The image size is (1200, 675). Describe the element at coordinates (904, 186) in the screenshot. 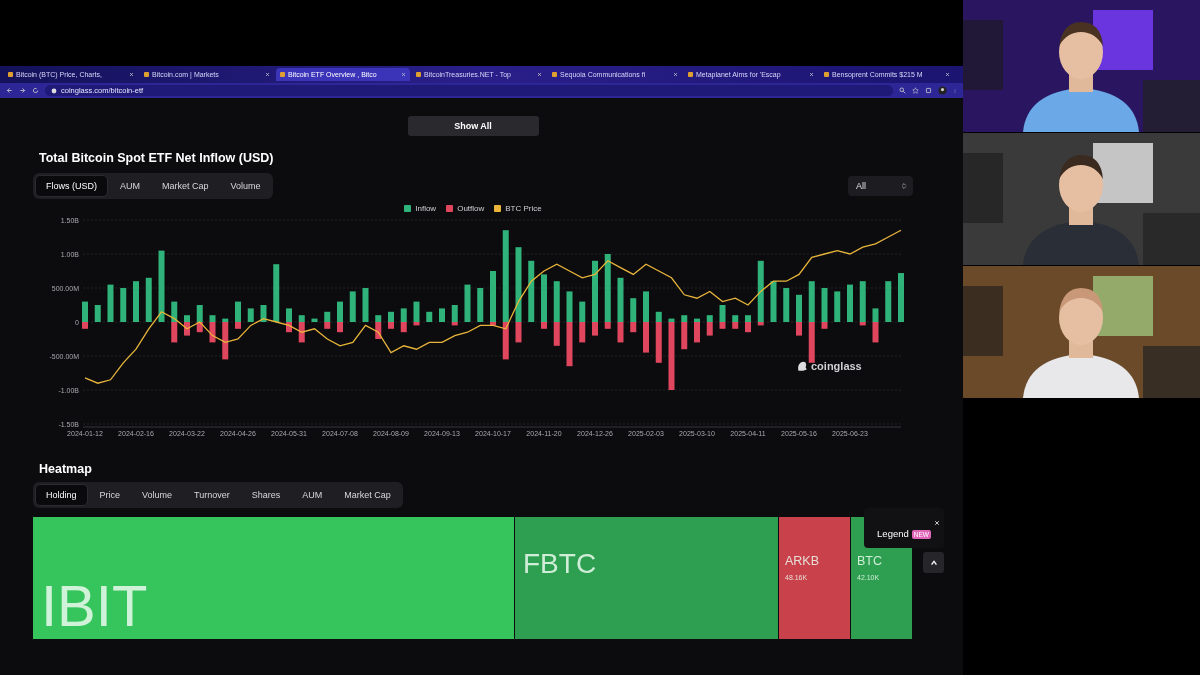

I see `updown-caret-icon` at that location.